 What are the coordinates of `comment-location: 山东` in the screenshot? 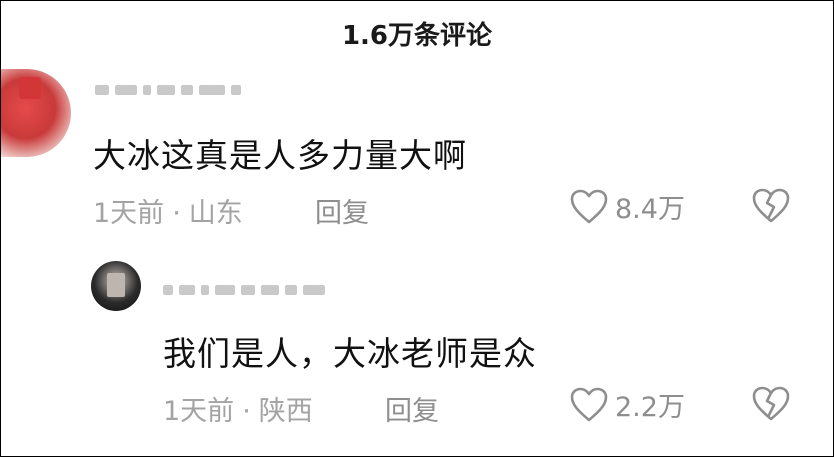 It's located at (215, 213).